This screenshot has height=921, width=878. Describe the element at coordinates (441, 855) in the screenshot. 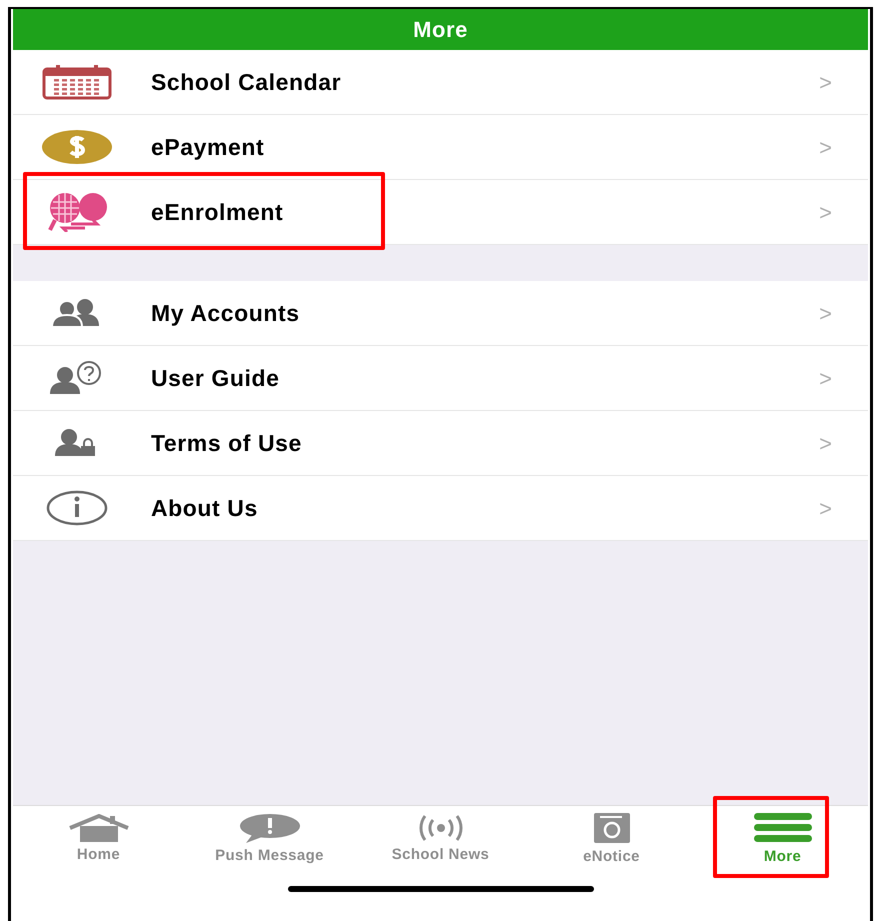

I see `tab-label: School News` at that location.